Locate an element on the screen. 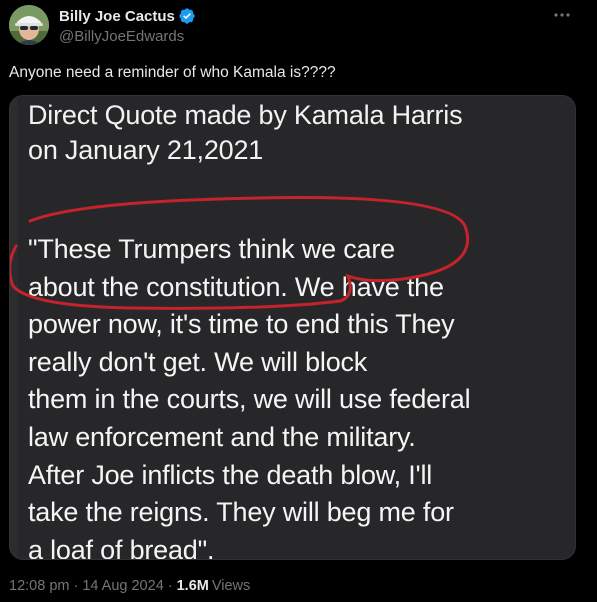 The width and height of the screenshot is (597, 602). tweet-date: 14 Aug 2024 is located at coordinates (122, 586).